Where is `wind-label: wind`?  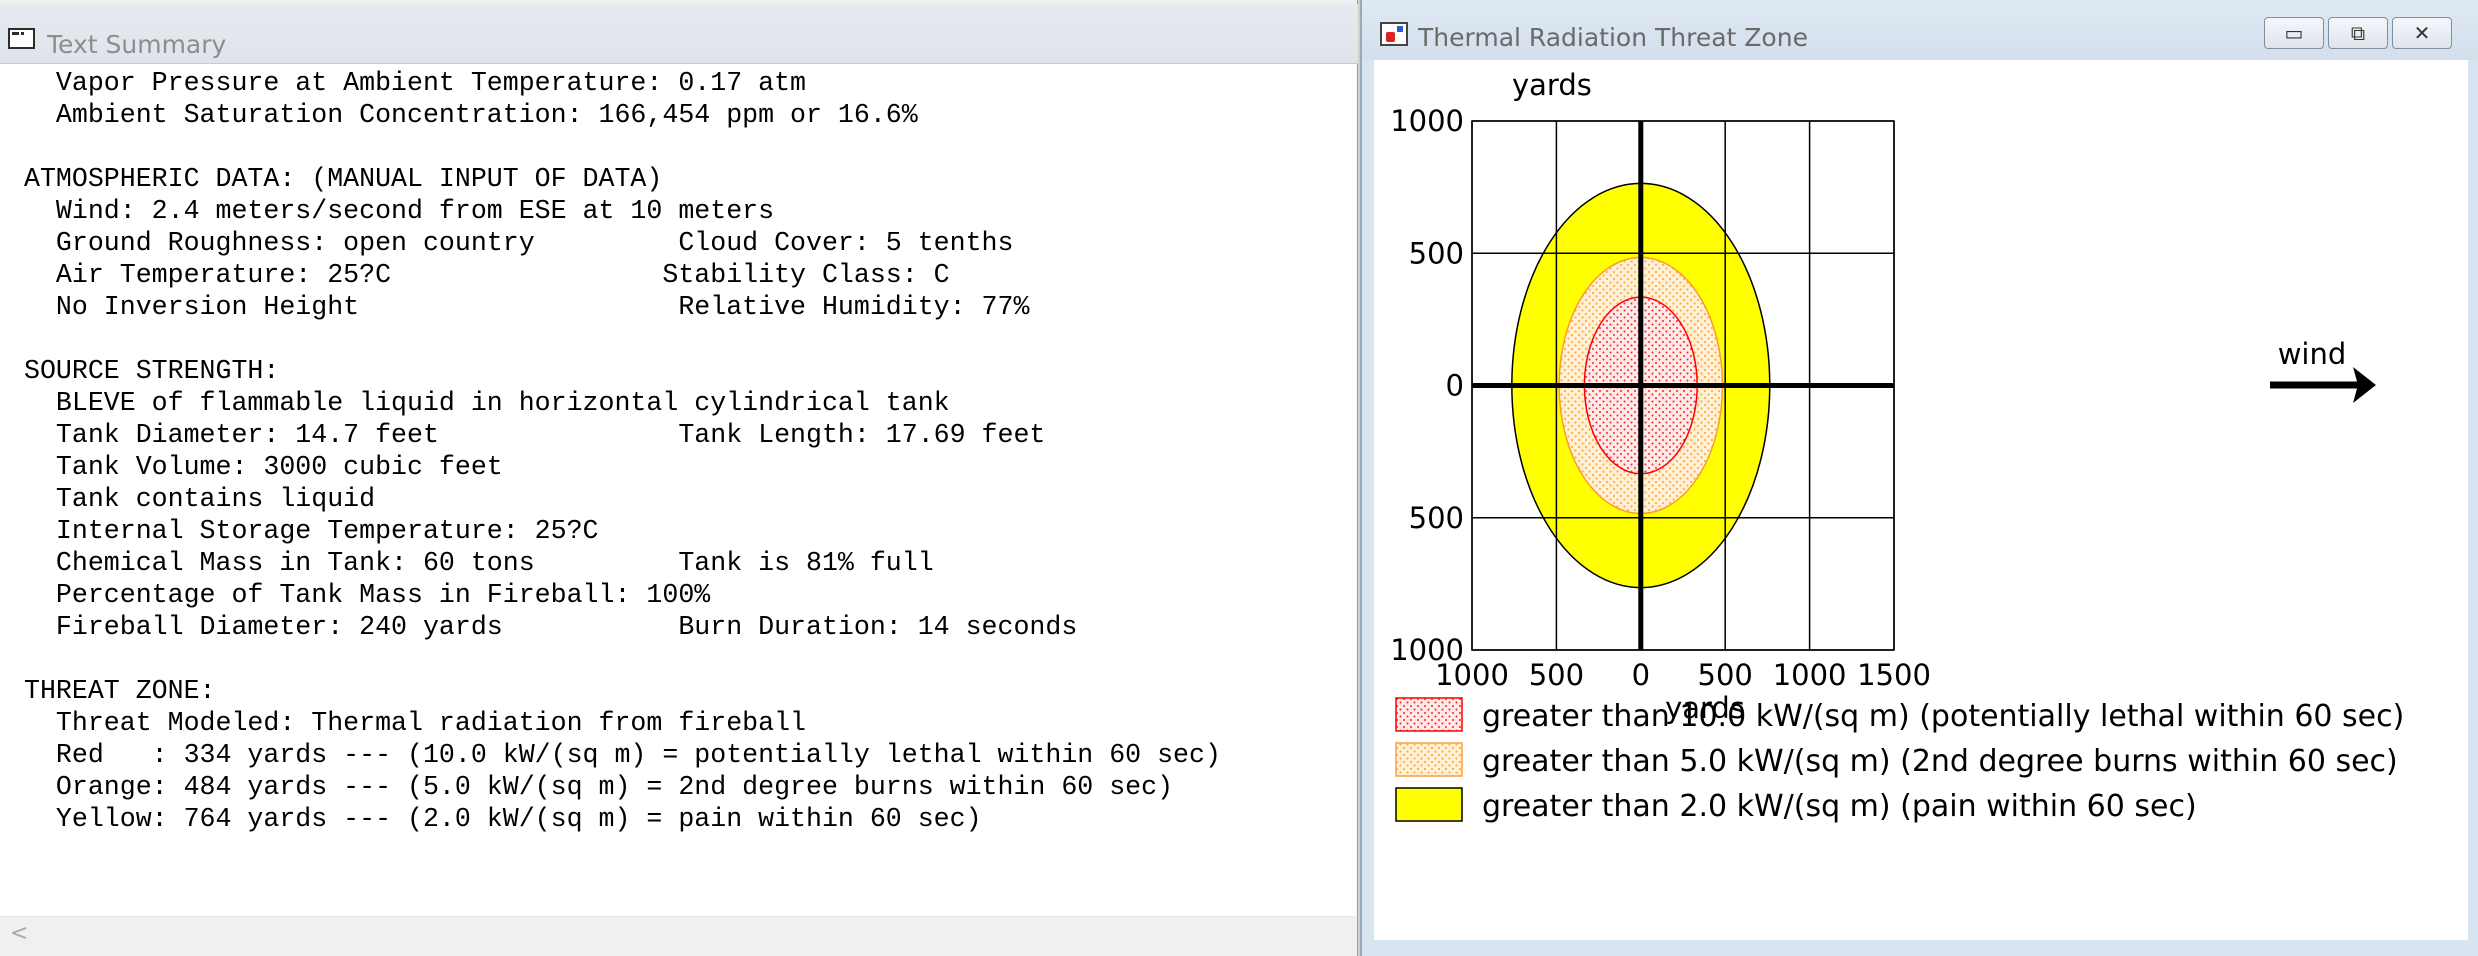
wind-label: wind is located at coordinates (2312, 354).